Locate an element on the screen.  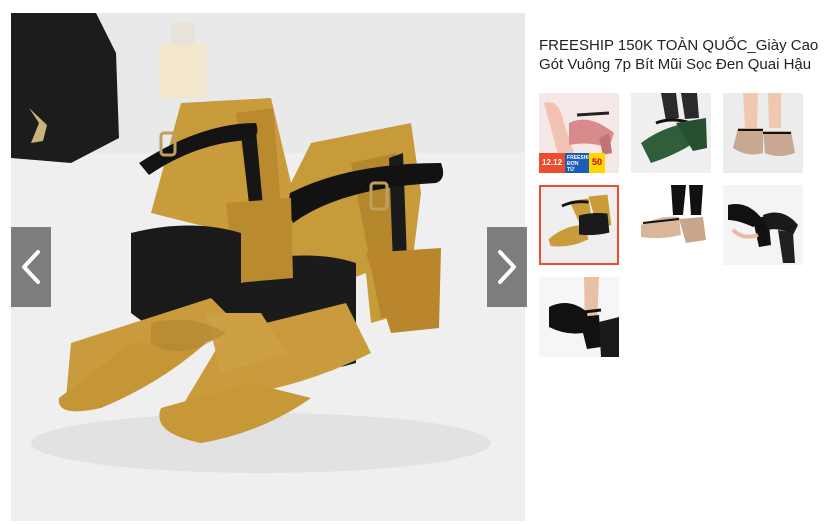
thumbnail-1: 12.12 FREESHIP ĐƠN TỪ 50 is located at coordinates (579, 133).